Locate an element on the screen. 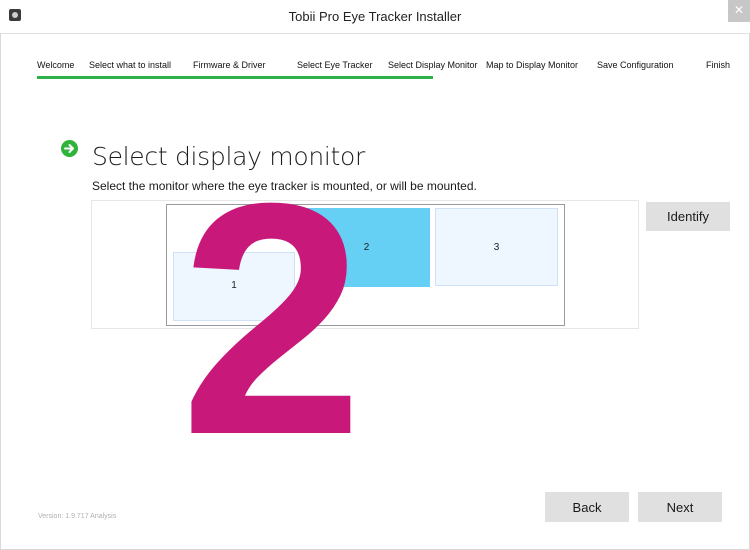 The width and height of the screenshot is (750, 550). monitor-3: 3 is located at coordinates (496, 247).